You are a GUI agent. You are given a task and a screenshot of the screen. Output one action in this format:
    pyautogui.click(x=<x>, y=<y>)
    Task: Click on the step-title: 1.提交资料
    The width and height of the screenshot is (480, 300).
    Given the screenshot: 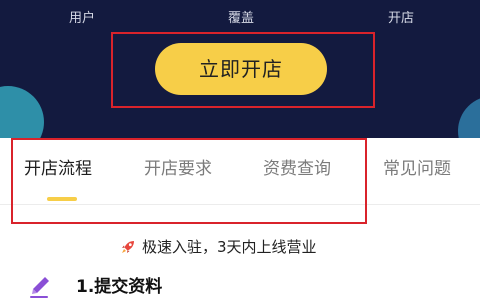 What is the action you would take?
    pyautogui.click(x=119, y=287)
    